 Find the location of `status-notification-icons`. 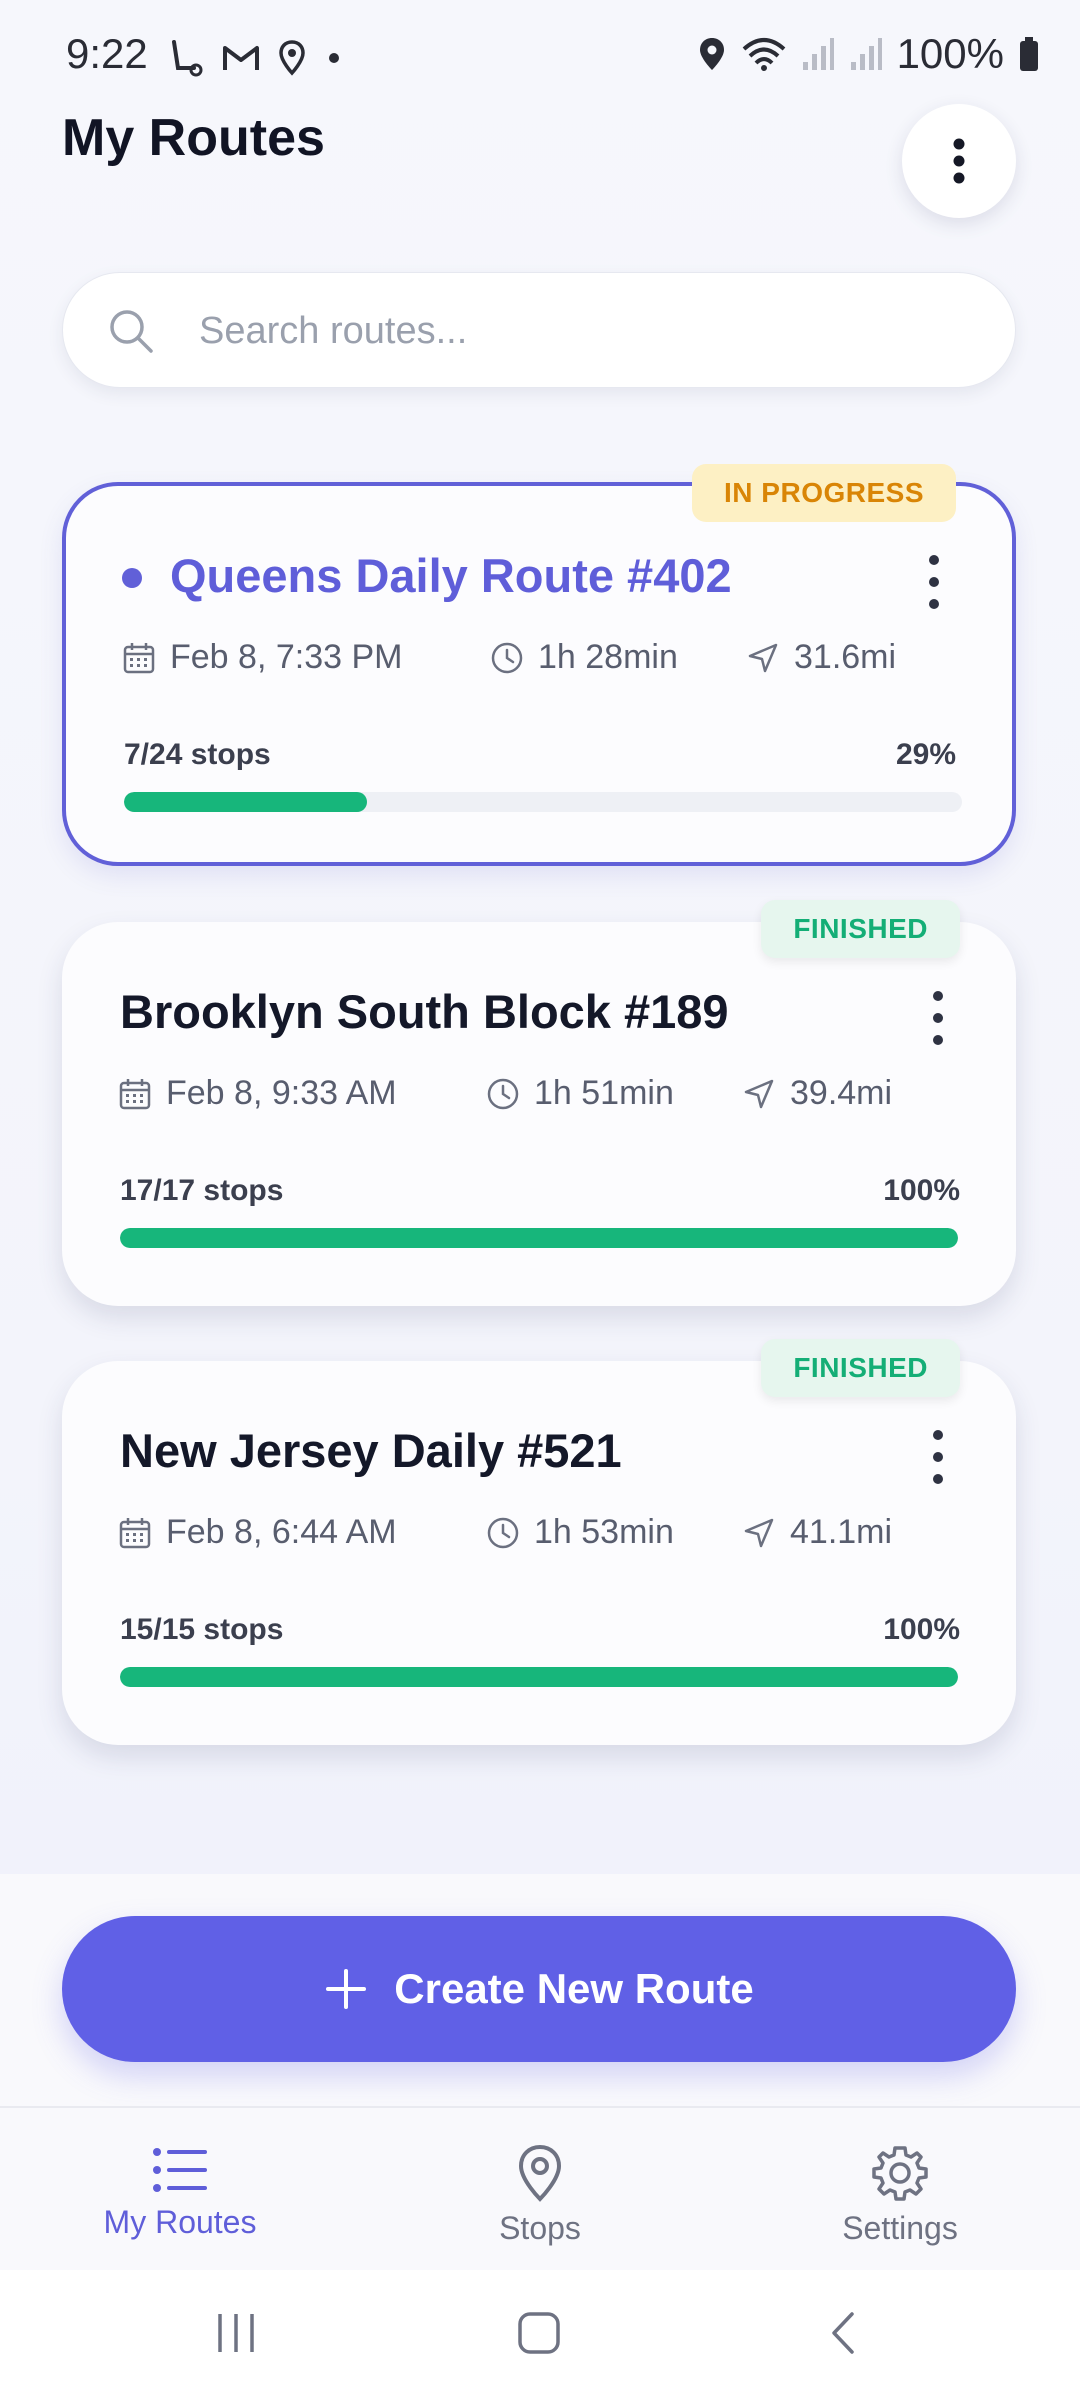

status-notification-icons is located at coordinates (255, 58).